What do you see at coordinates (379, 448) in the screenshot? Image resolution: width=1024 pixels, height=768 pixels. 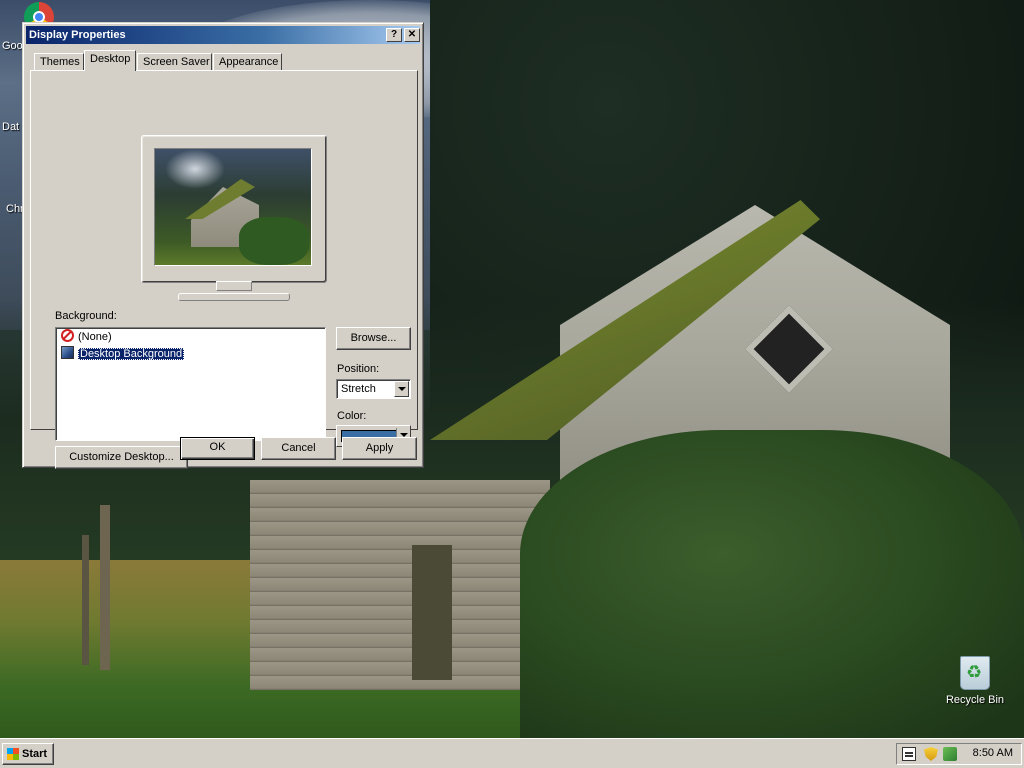 I see `apply-button: Apply` at bounding box center [379, 448].